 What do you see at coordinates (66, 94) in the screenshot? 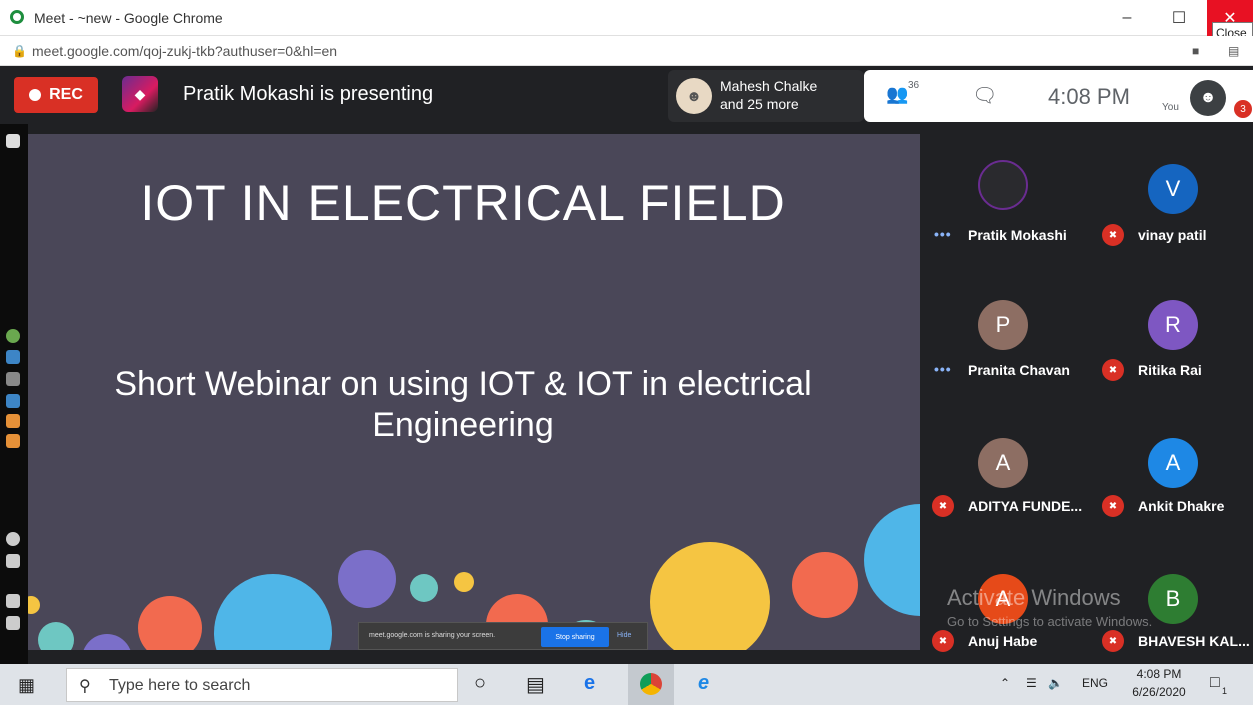
I see `recording-label: REC` at bounding box center [66, 94].